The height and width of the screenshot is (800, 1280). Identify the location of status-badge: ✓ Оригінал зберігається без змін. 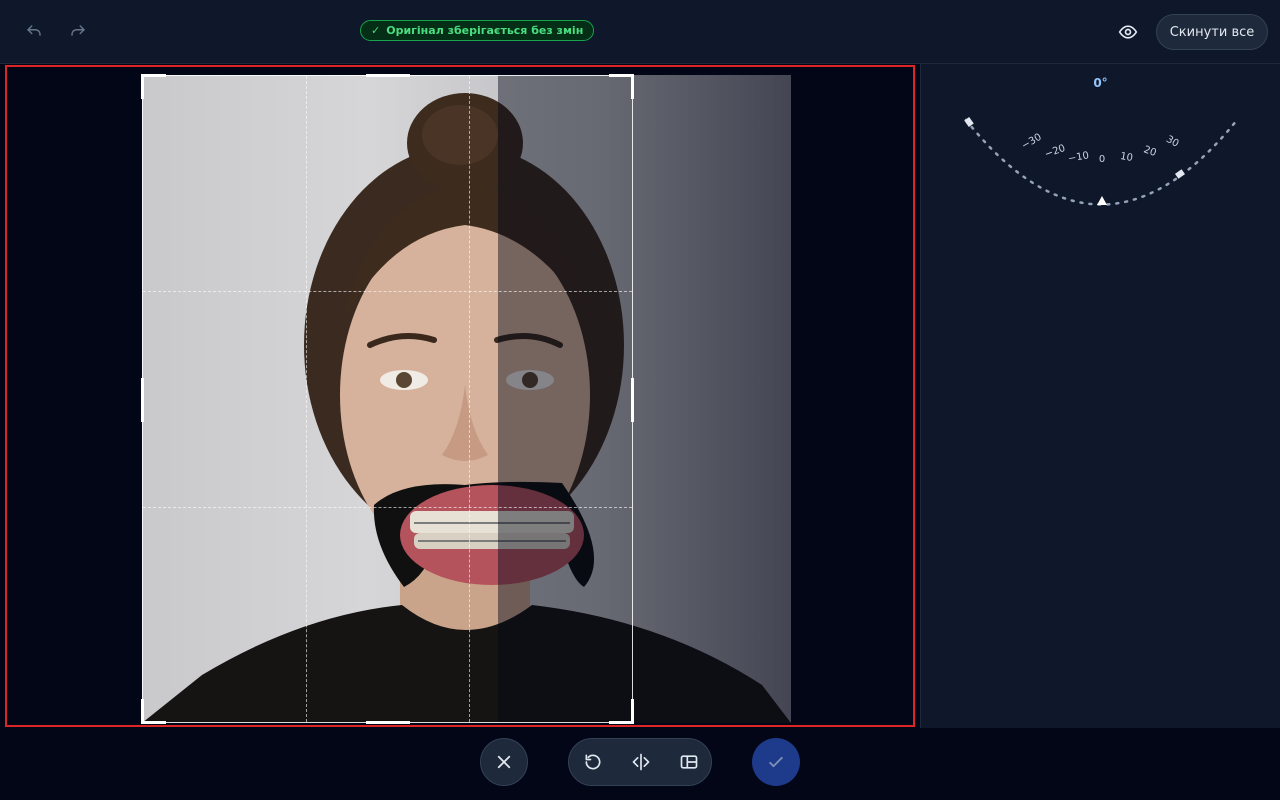
(477, 30).